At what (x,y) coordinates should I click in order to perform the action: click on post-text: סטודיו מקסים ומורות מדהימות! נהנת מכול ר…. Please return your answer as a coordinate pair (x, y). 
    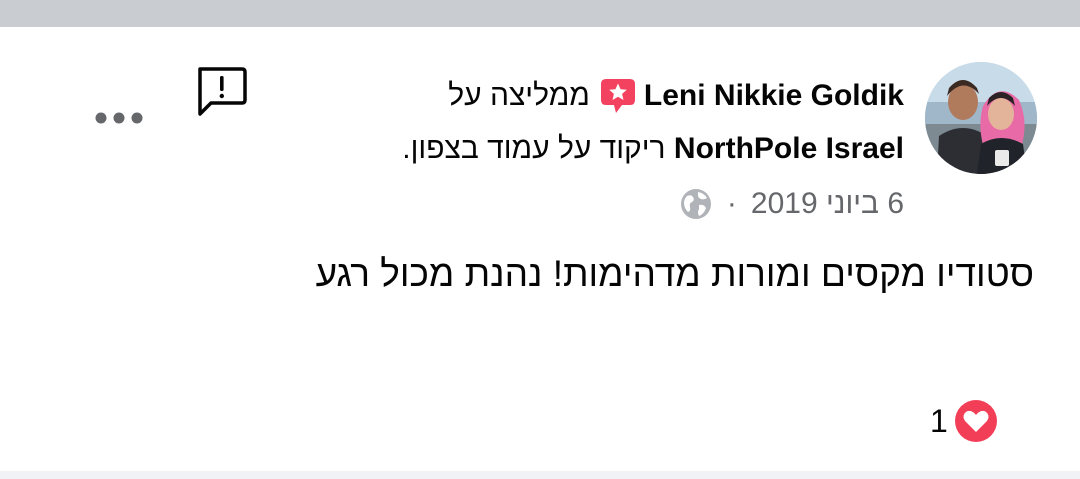
    Looking at the image, I should click on (674, 273).